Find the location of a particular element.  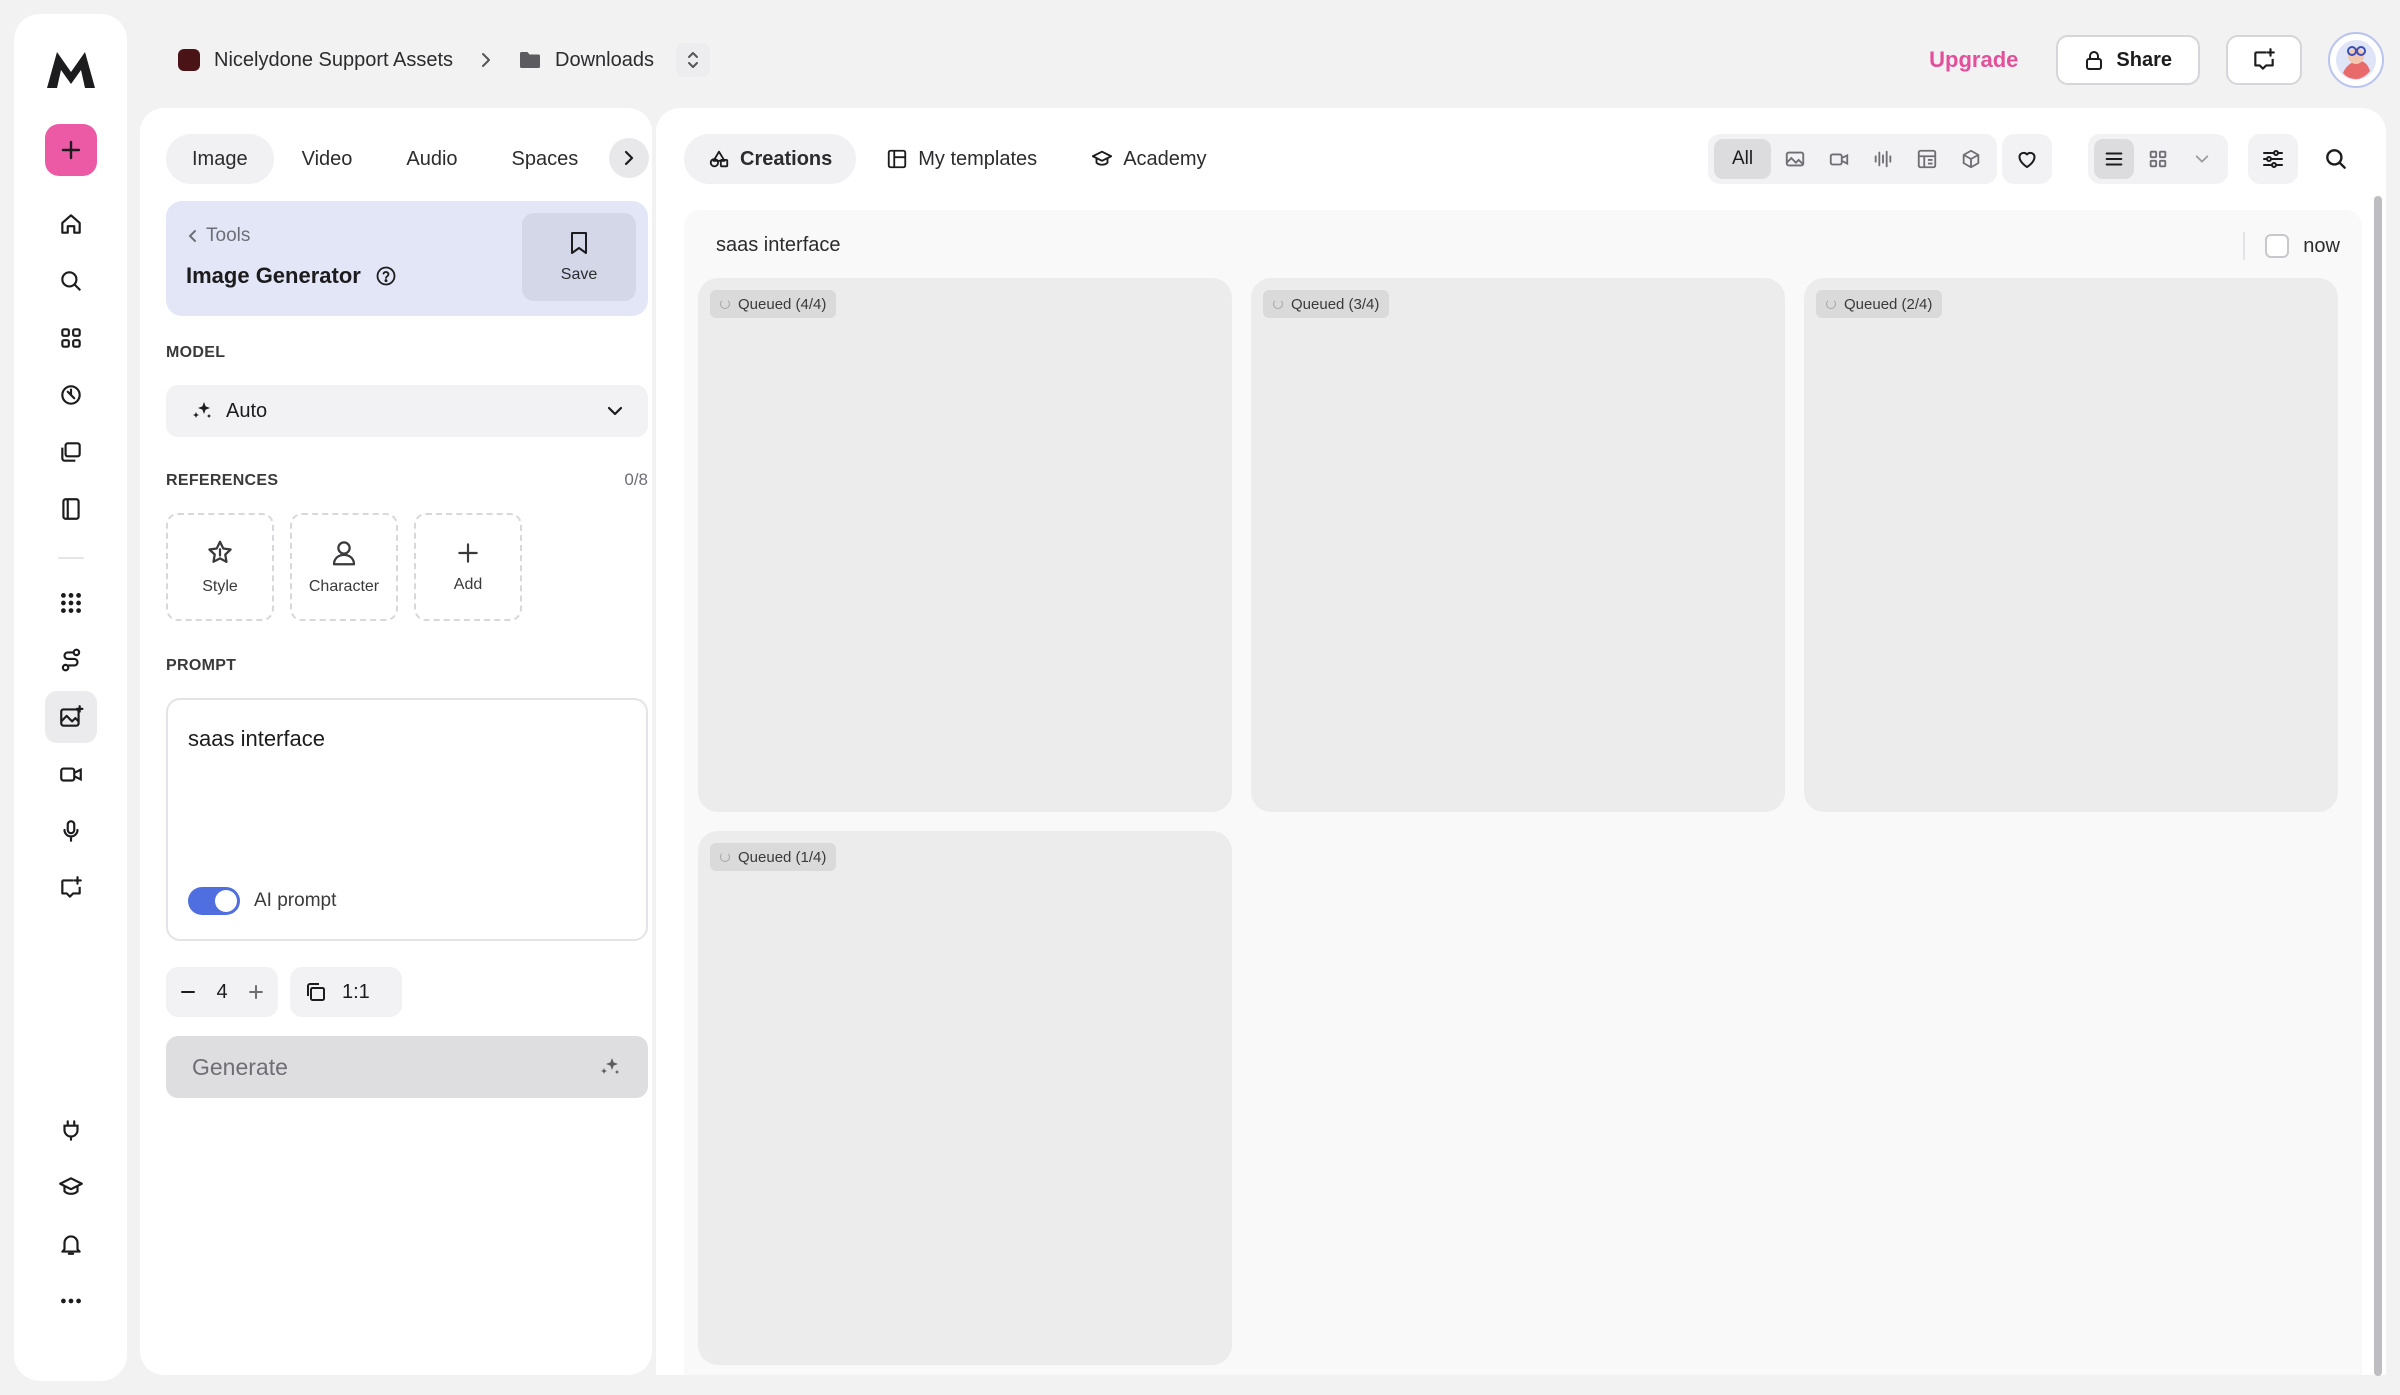

book-icon is located at coordinates (71, 509).